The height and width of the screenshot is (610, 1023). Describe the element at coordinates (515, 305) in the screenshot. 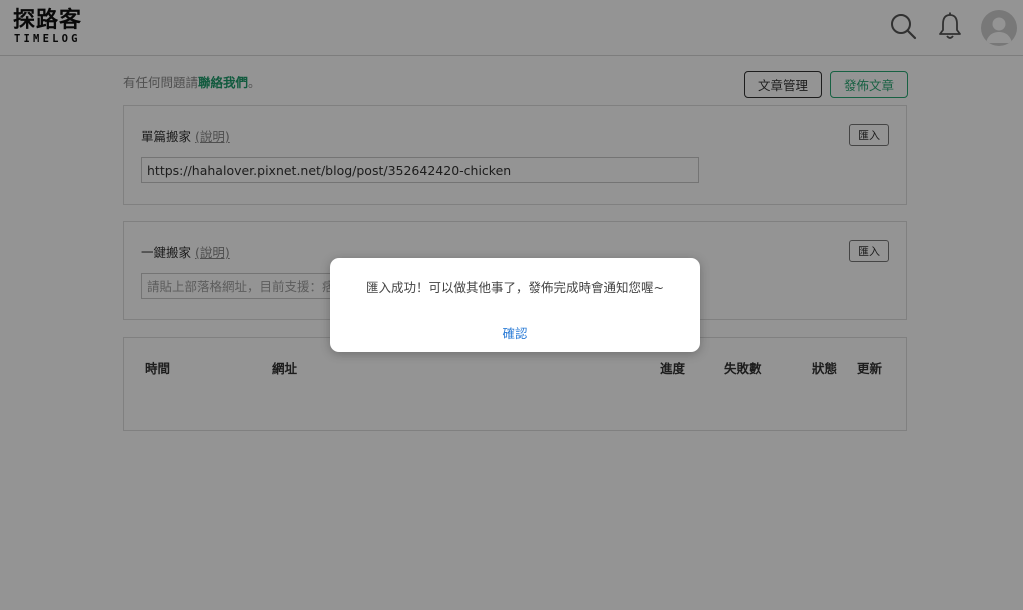

I see `import-success-dialog: 匯入成功！可以做其他事了，發佈完成時會通知您喔~ 確認` at that location.